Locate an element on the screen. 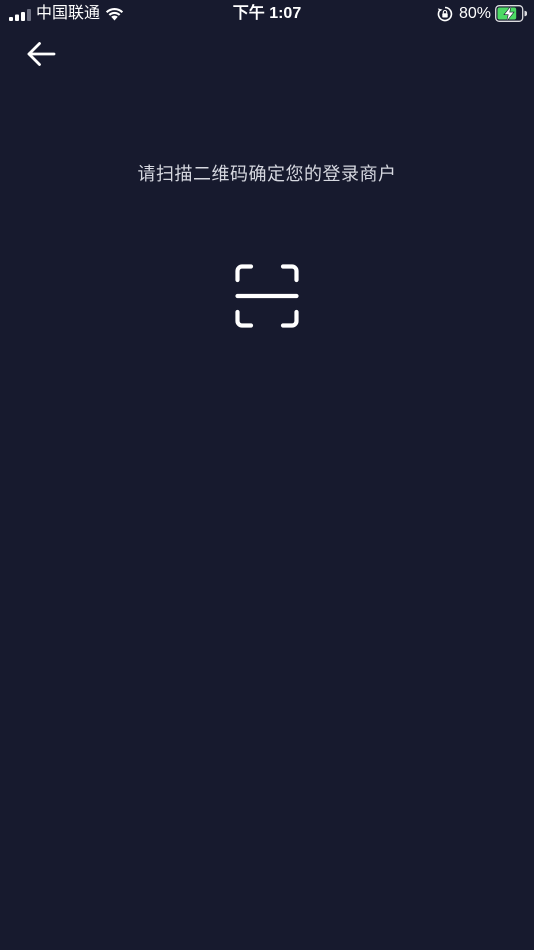 This screenshot has width=534, height=950. scan-qr-button is located at coordinates (267, 296).